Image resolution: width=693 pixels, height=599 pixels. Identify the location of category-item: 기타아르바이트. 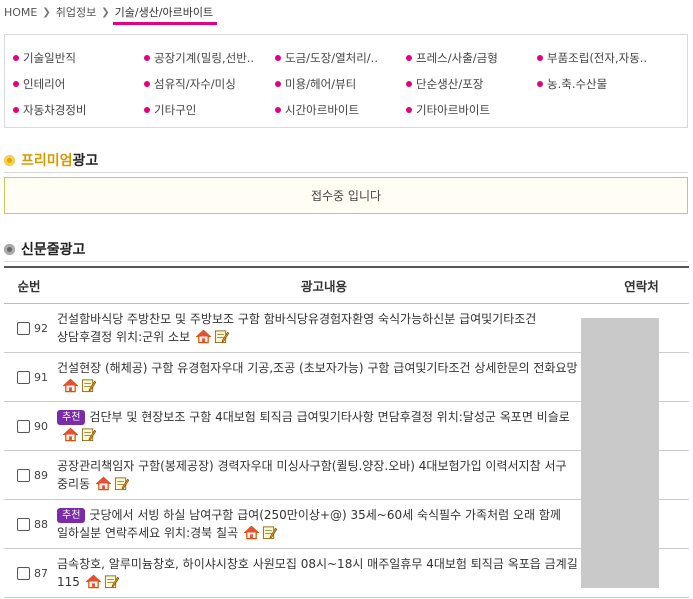
(471, 110).